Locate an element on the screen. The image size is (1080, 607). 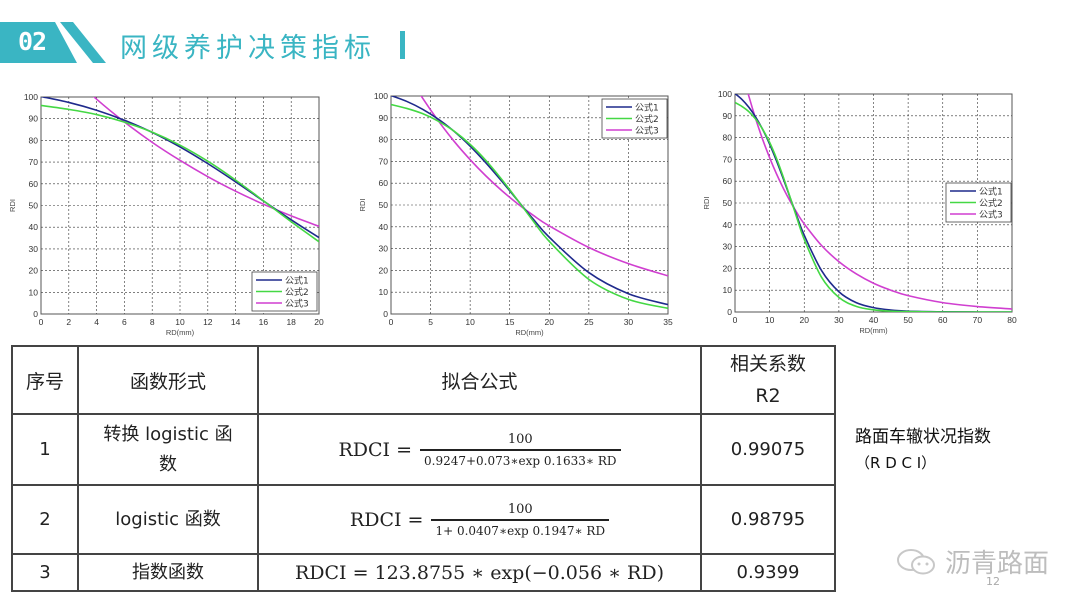
header-formula: 拟合公式 is located at coordinates (479, 380).